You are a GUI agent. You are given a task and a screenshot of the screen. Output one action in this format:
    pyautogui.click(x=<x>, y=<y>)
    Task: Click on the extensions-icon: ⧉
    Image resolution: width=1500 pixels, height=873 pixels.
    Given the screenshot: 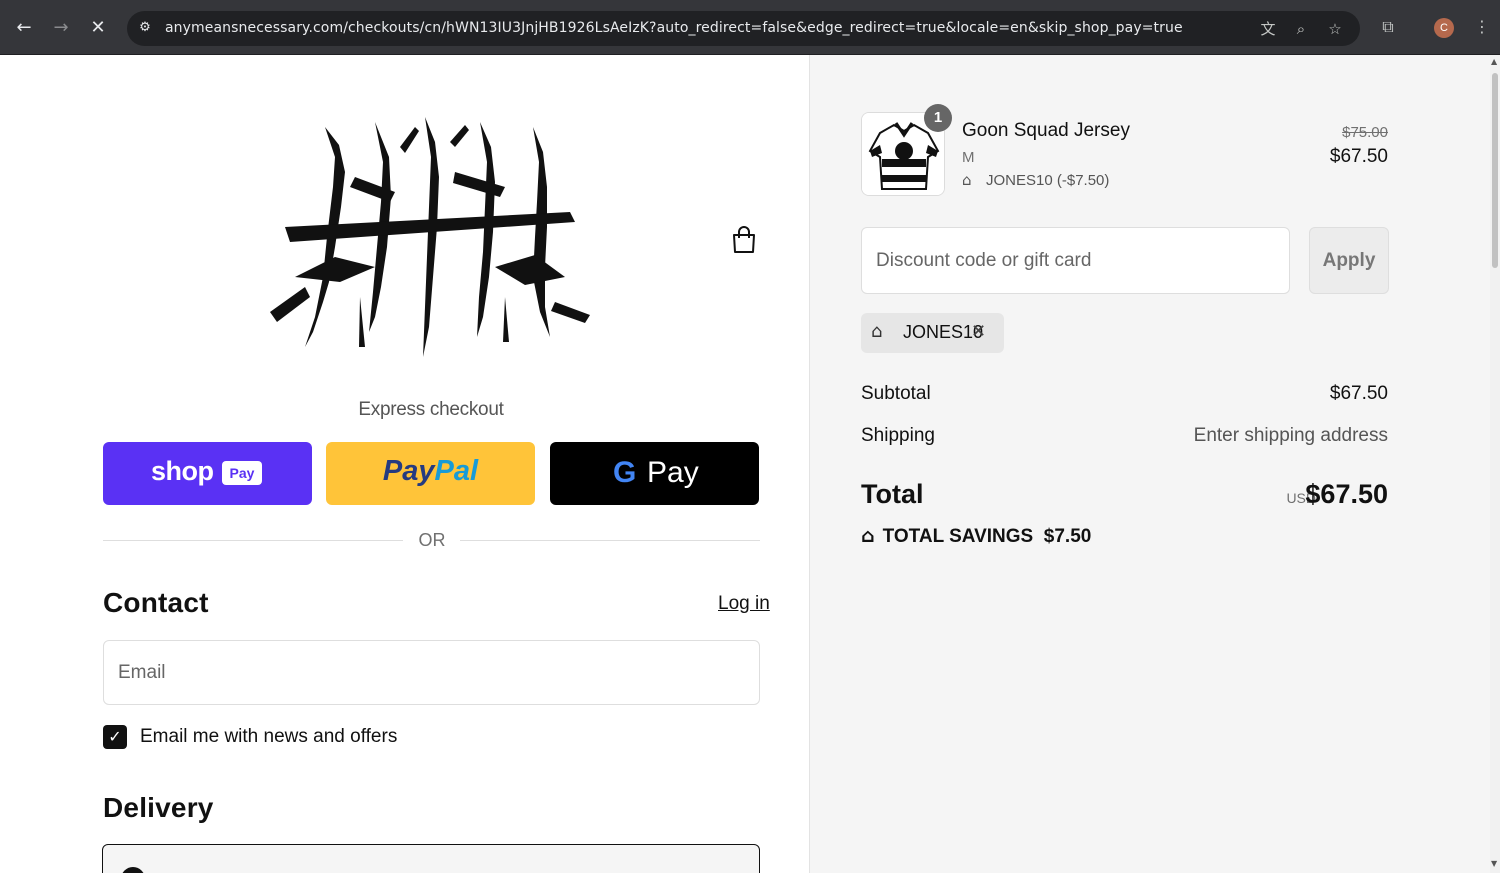 What is the action you would take?
    pyautogui.click(x=1388, y=27)
    